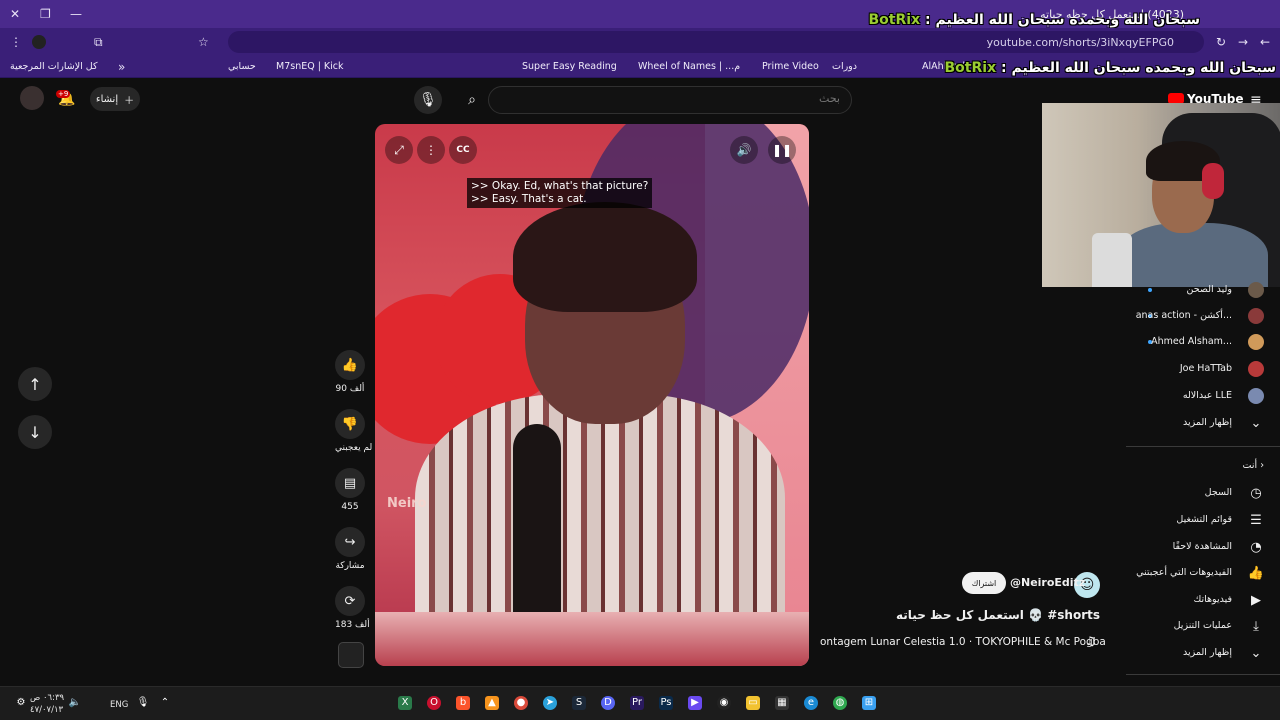 The image size is (1280, 720). Describe the element at coordinates (537, 524) in the screenshot. I see `video-microphone` at that location.